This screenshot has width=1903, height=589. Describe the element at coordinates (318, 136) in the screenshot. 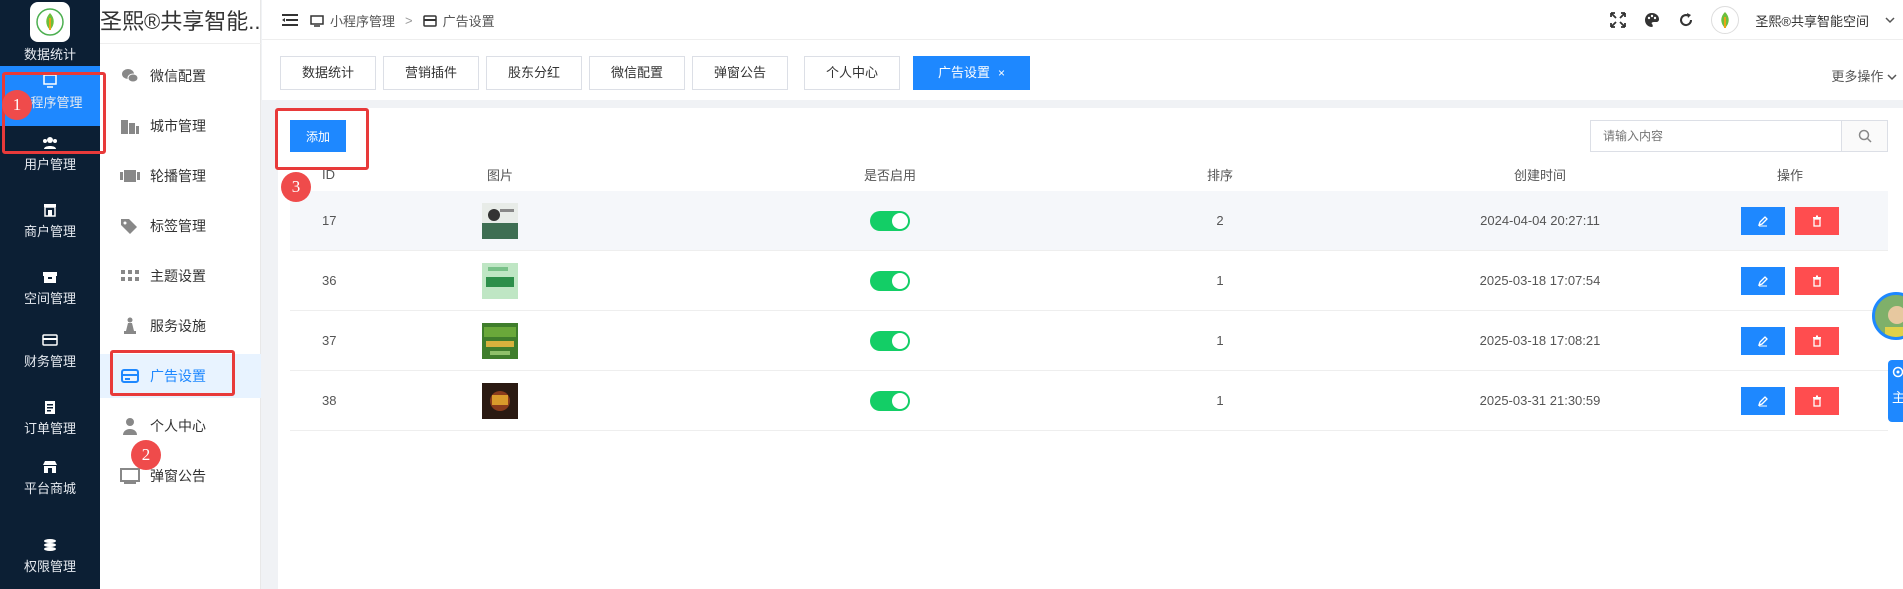

I see `add-button: 添加` at that location.